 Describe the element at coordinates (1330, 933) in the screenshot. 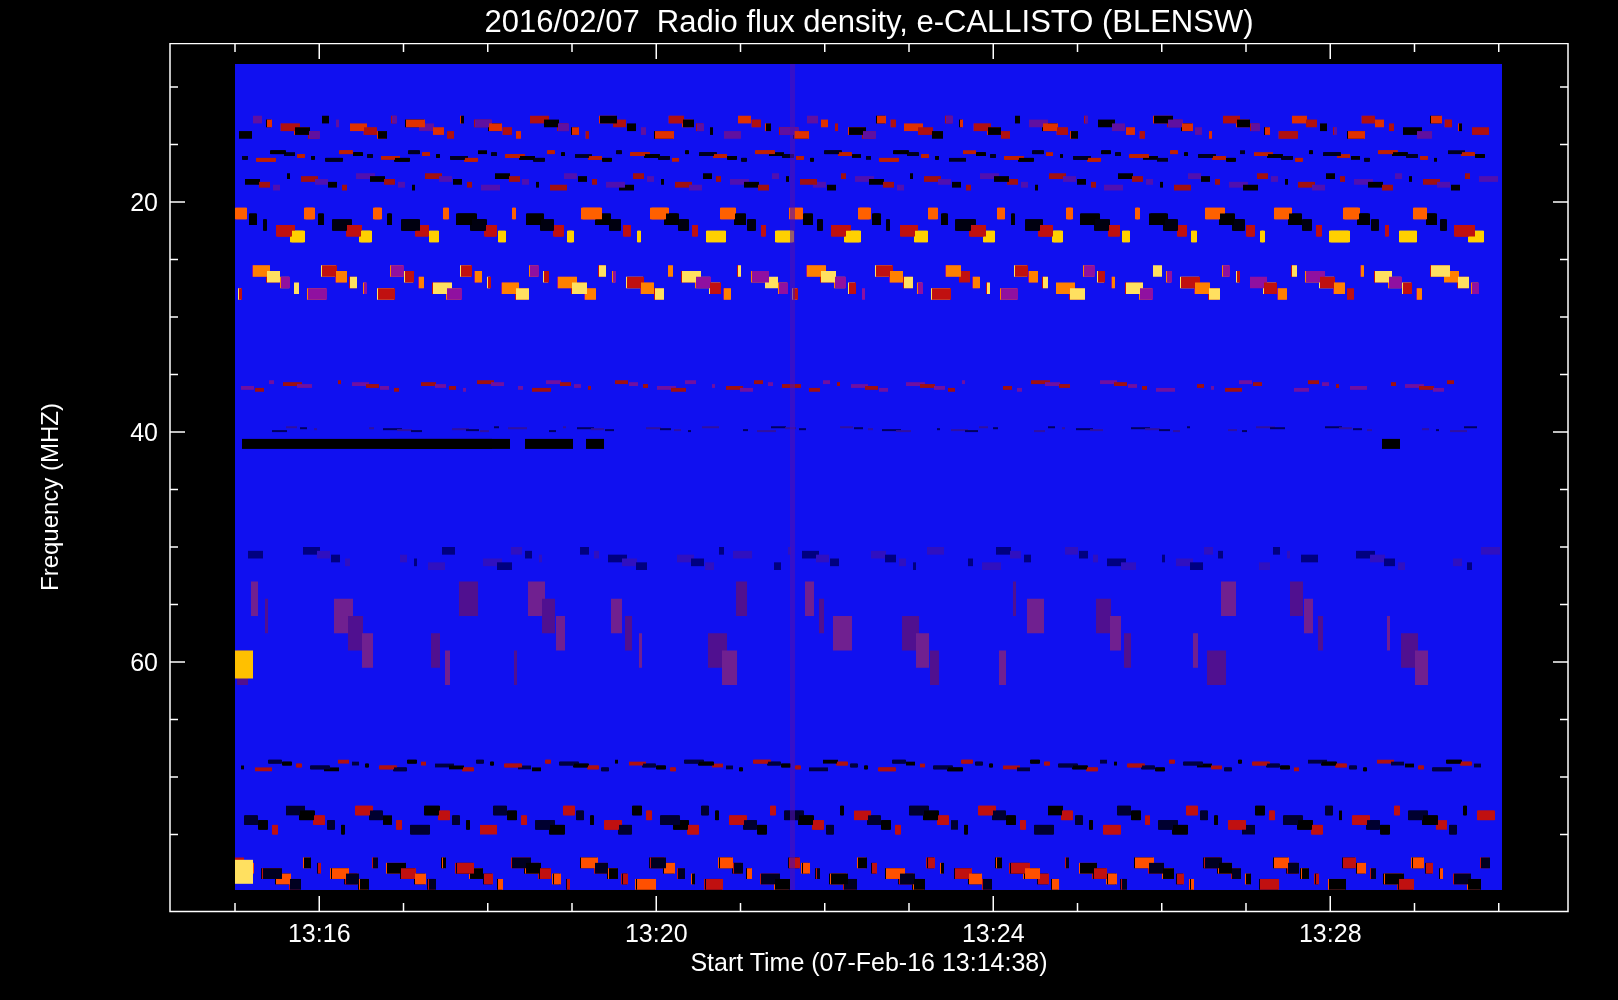

I see `tick-label: 13:28` at that location.